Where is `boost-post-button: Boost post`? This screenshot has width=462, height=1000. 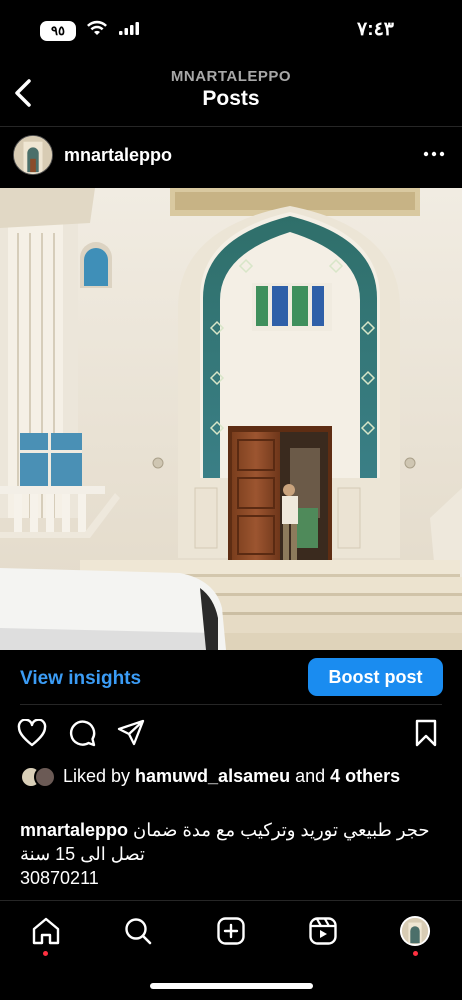 boost-post-button: Boost post is located at coordinates (375, 677).